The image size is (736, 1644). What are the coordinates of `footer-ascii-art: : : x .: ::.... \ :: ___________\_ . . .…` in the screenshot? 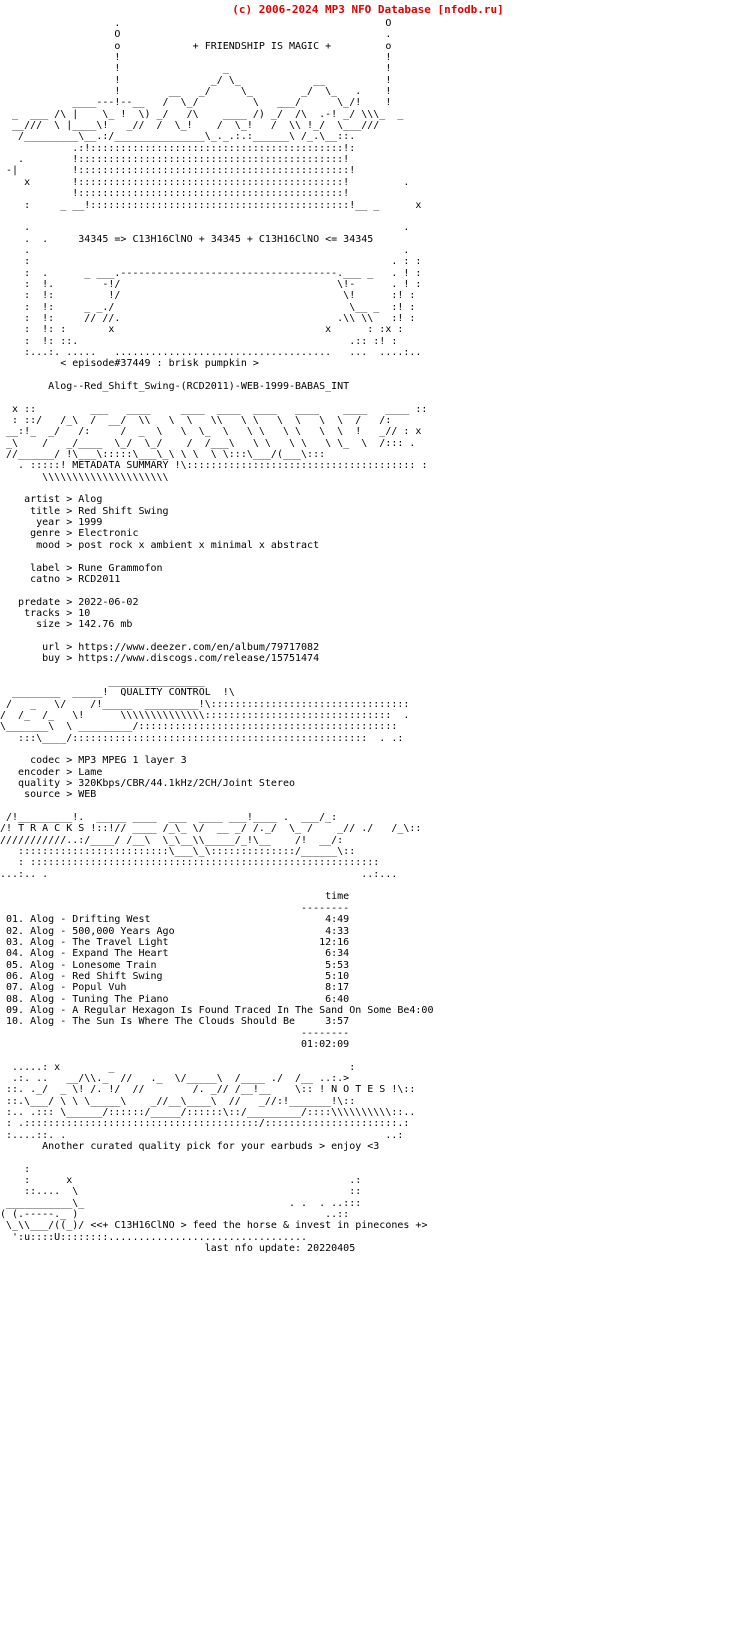 It's located at (214, 1203).